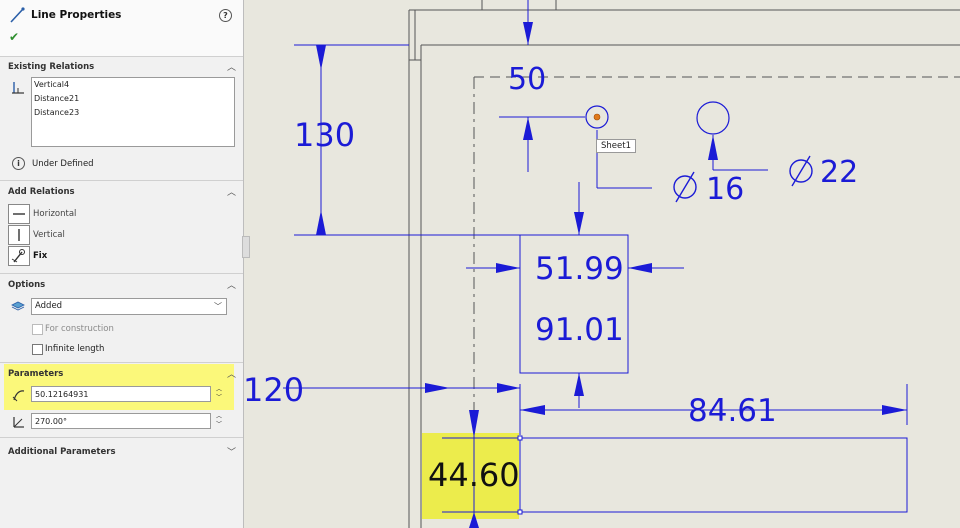 The height and width of the screenshot is (528, 960). Describe the element at coordinates (49, 306) in the screenshot. I see `options-selected-value: Added` at that location.